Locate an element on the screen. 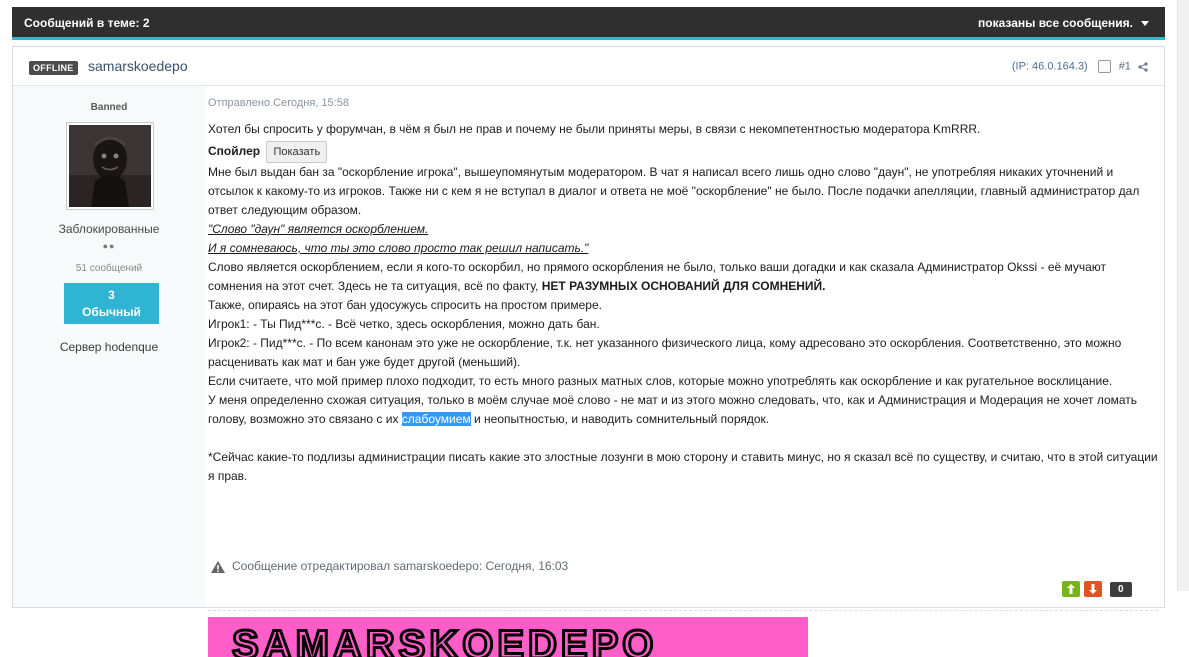 The height and width of the screenshot is (657, 1189). signature-banner-image: SAMARSKOEDEPO is located at coordinates (508, 637).